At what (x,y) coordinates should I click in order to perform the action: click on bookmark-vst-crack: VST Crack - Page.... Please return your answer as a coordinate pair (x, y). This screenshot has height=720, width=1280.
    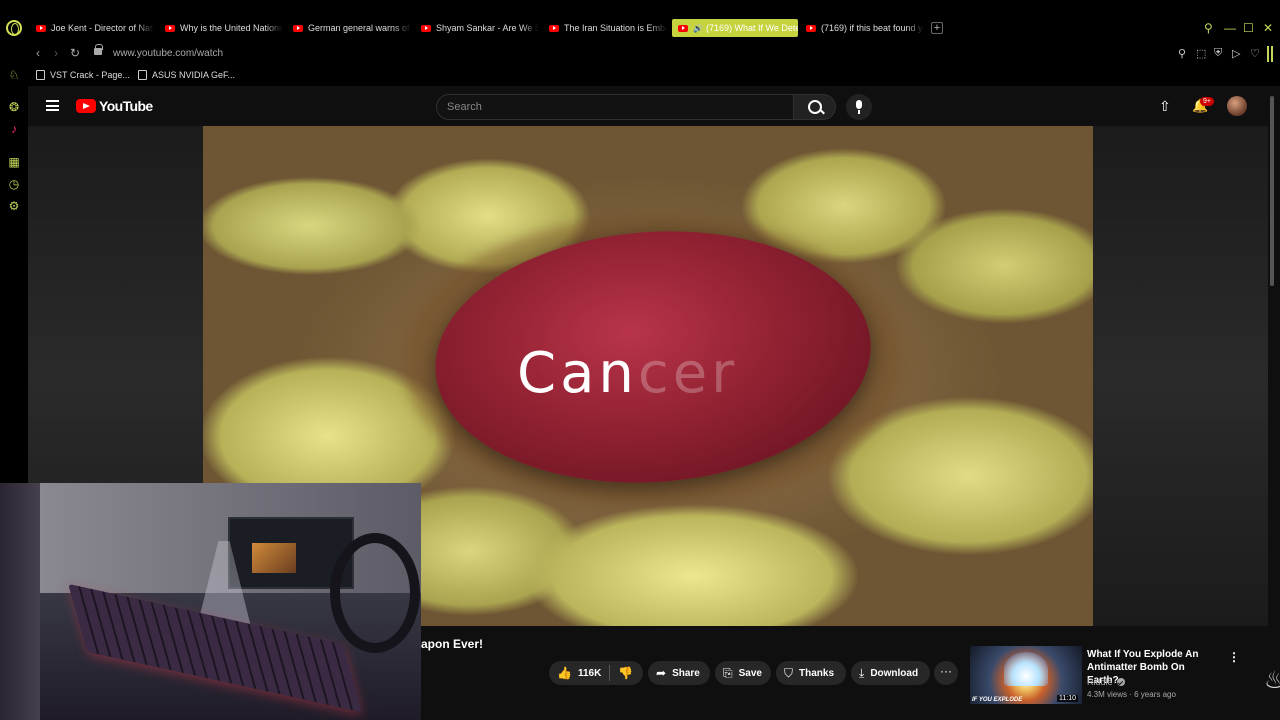
    Looking at the image, I should click on (83, 75).